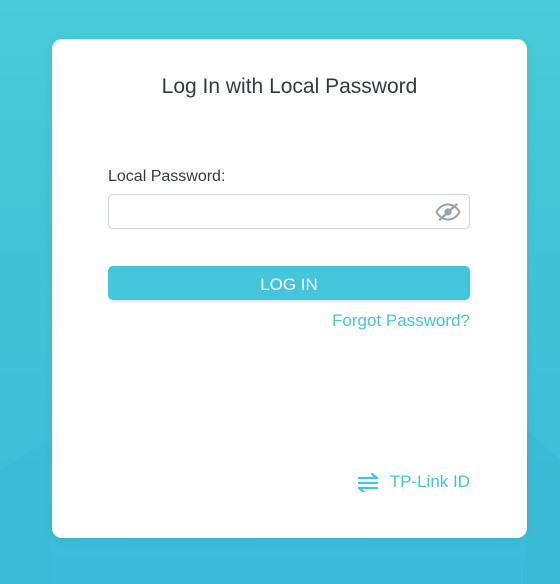  I want to click on password-field, so click(289, 211).